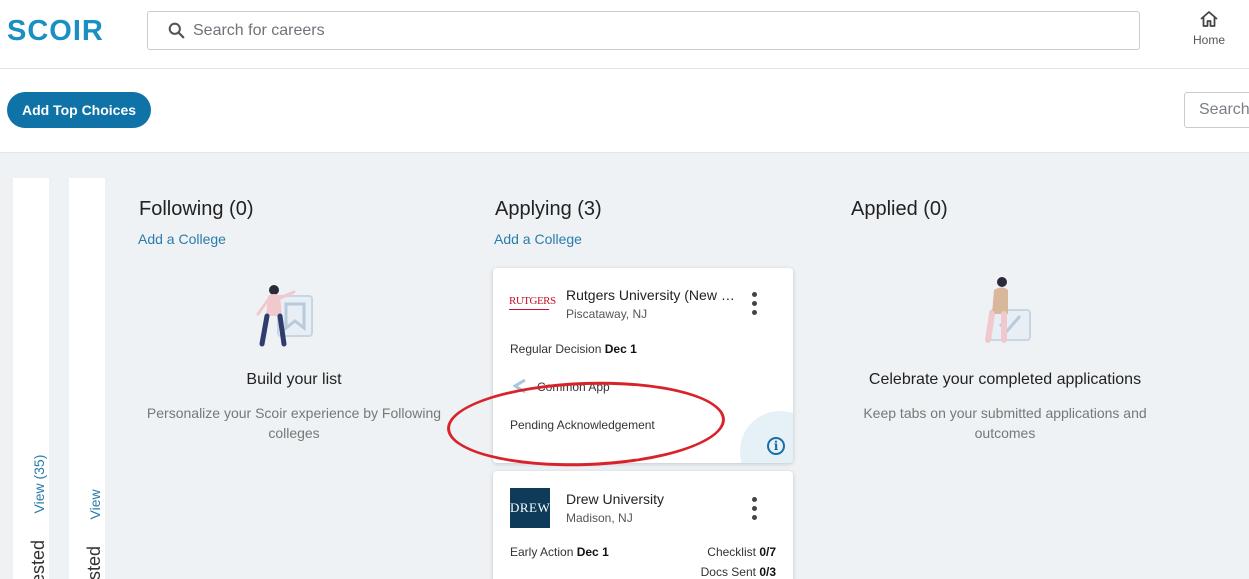  Describe the element at coordinates (767, 552) in the screenshot. I see `checklist-value: 0/7` at that location.